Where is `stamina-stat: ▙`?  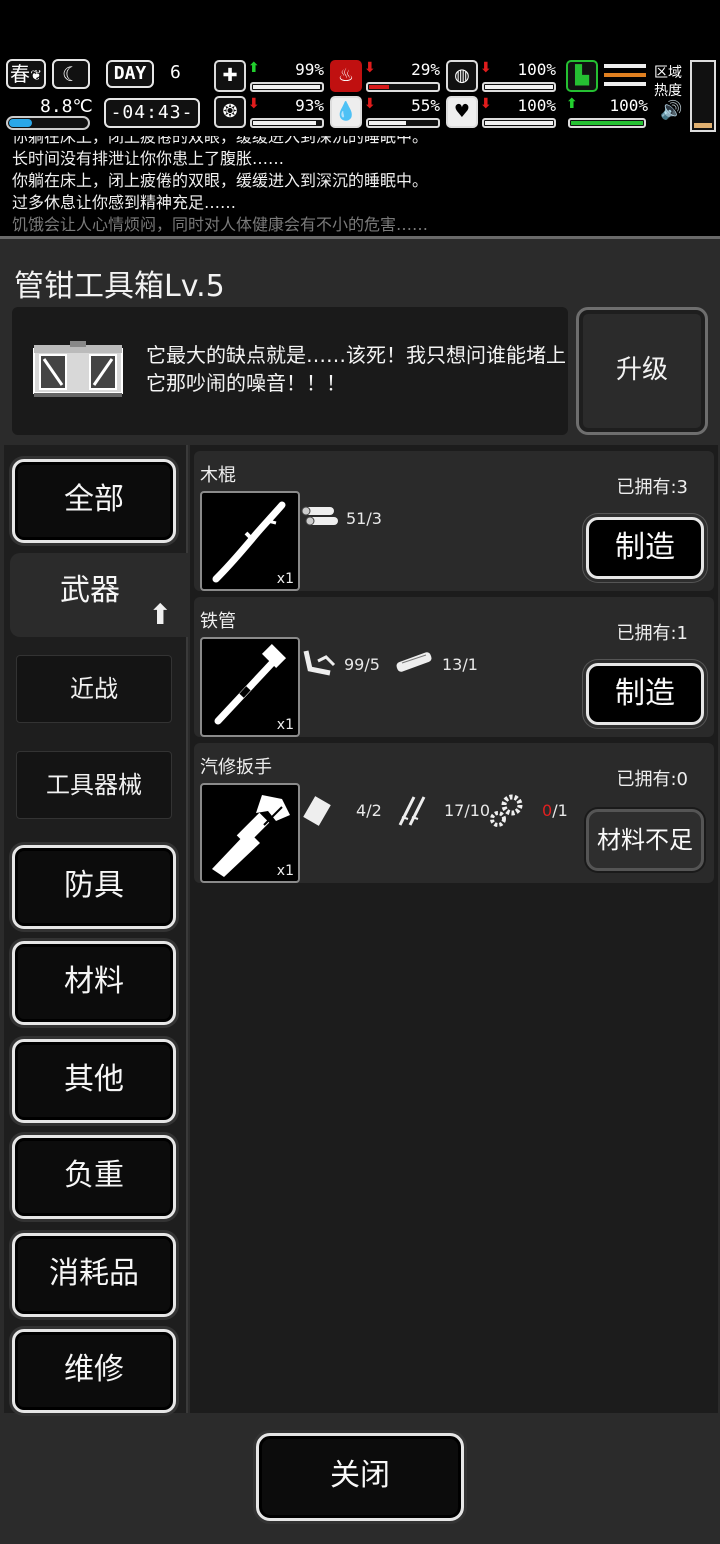
stamina-stat: ▙ is located at coordinates (608, 77).